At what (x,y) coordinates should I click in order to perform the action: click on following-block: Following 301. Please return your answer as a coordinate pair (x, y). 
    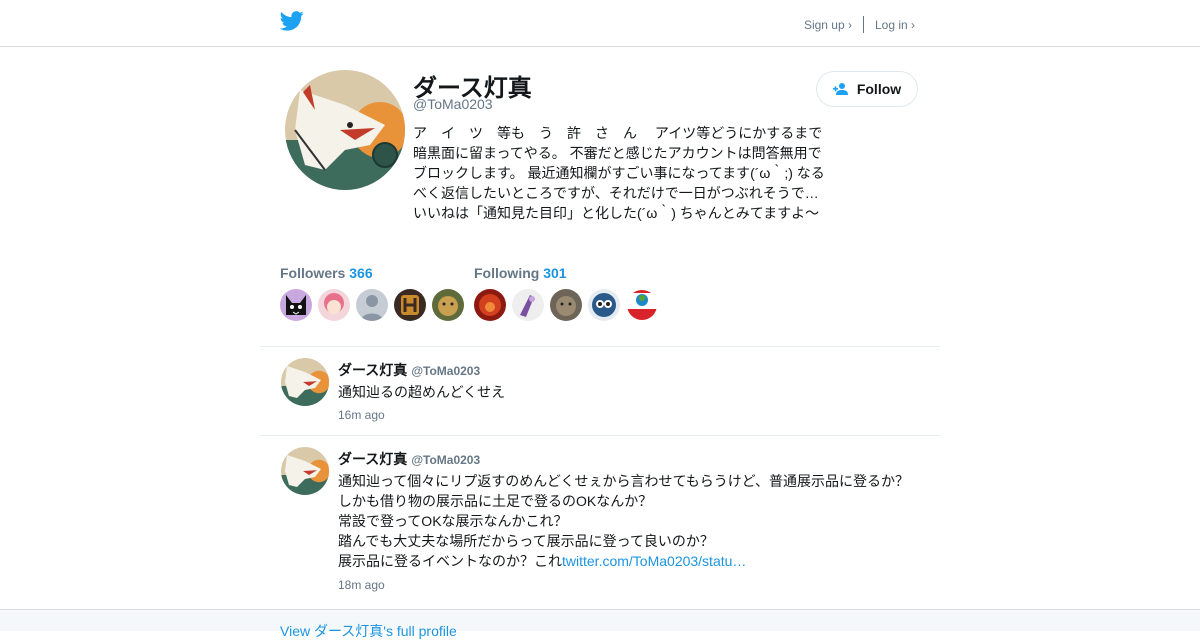
    Looking at the image, I should click on (569, 293).